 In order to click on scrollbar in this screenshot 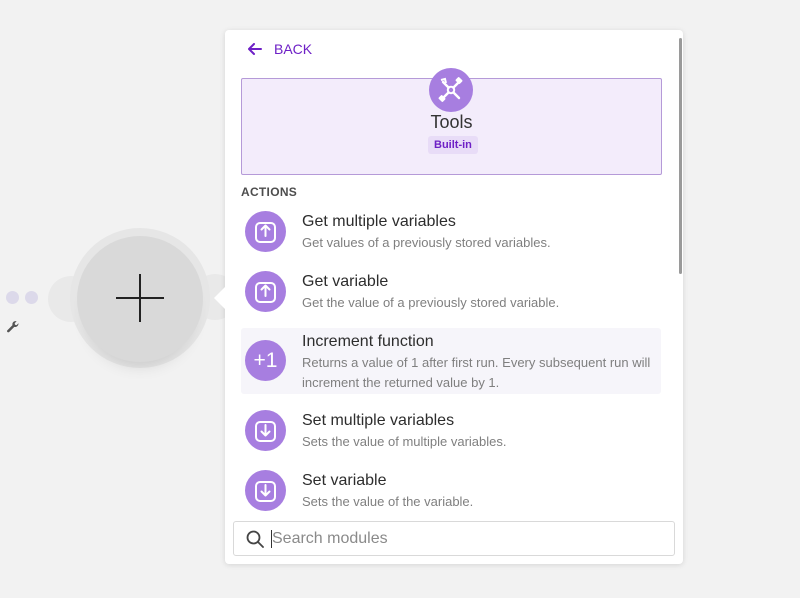, I will do `click(680, 156)`.